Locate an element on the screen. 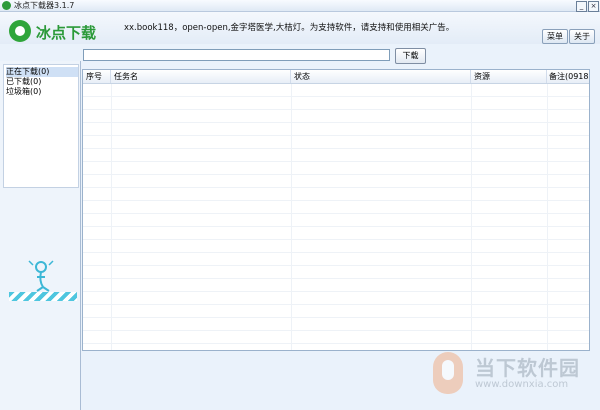  sidebar-item-downloading: 正在下载(0) is located at coordinates (42, 72).